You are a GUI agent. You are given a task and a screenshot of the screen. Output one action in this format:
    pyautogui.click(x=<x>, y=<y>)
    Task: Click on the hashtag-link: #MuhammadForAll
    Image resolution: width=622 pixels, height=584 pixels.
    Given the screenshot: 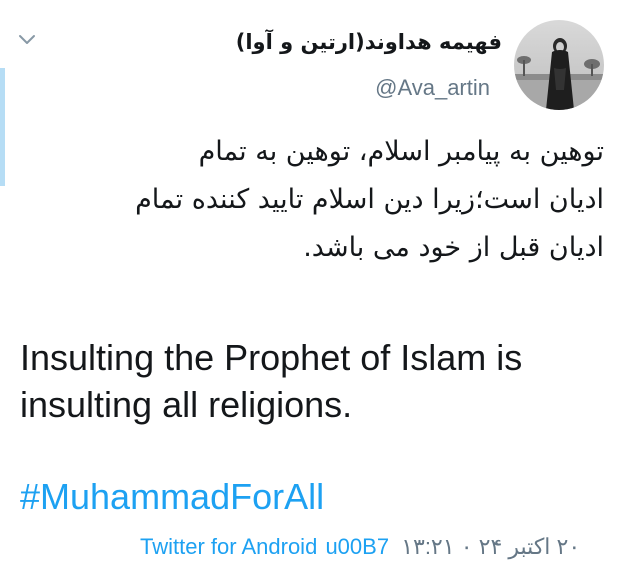 What is the action you would take?
    pyautogui.click(x=172, y=497)
    